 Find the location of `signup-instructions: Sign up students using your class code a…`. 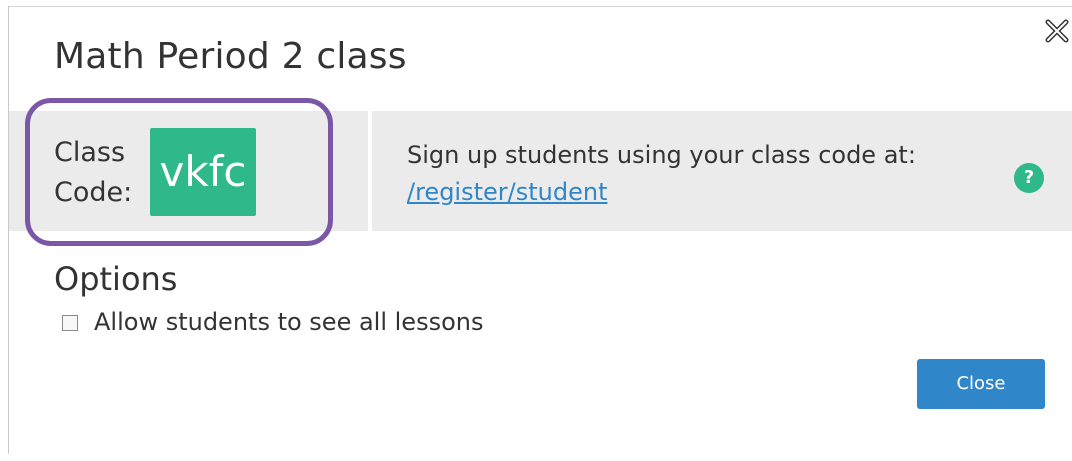

signup-instructions: Sign up students using your class code a… is located at coordinates (661, 155).